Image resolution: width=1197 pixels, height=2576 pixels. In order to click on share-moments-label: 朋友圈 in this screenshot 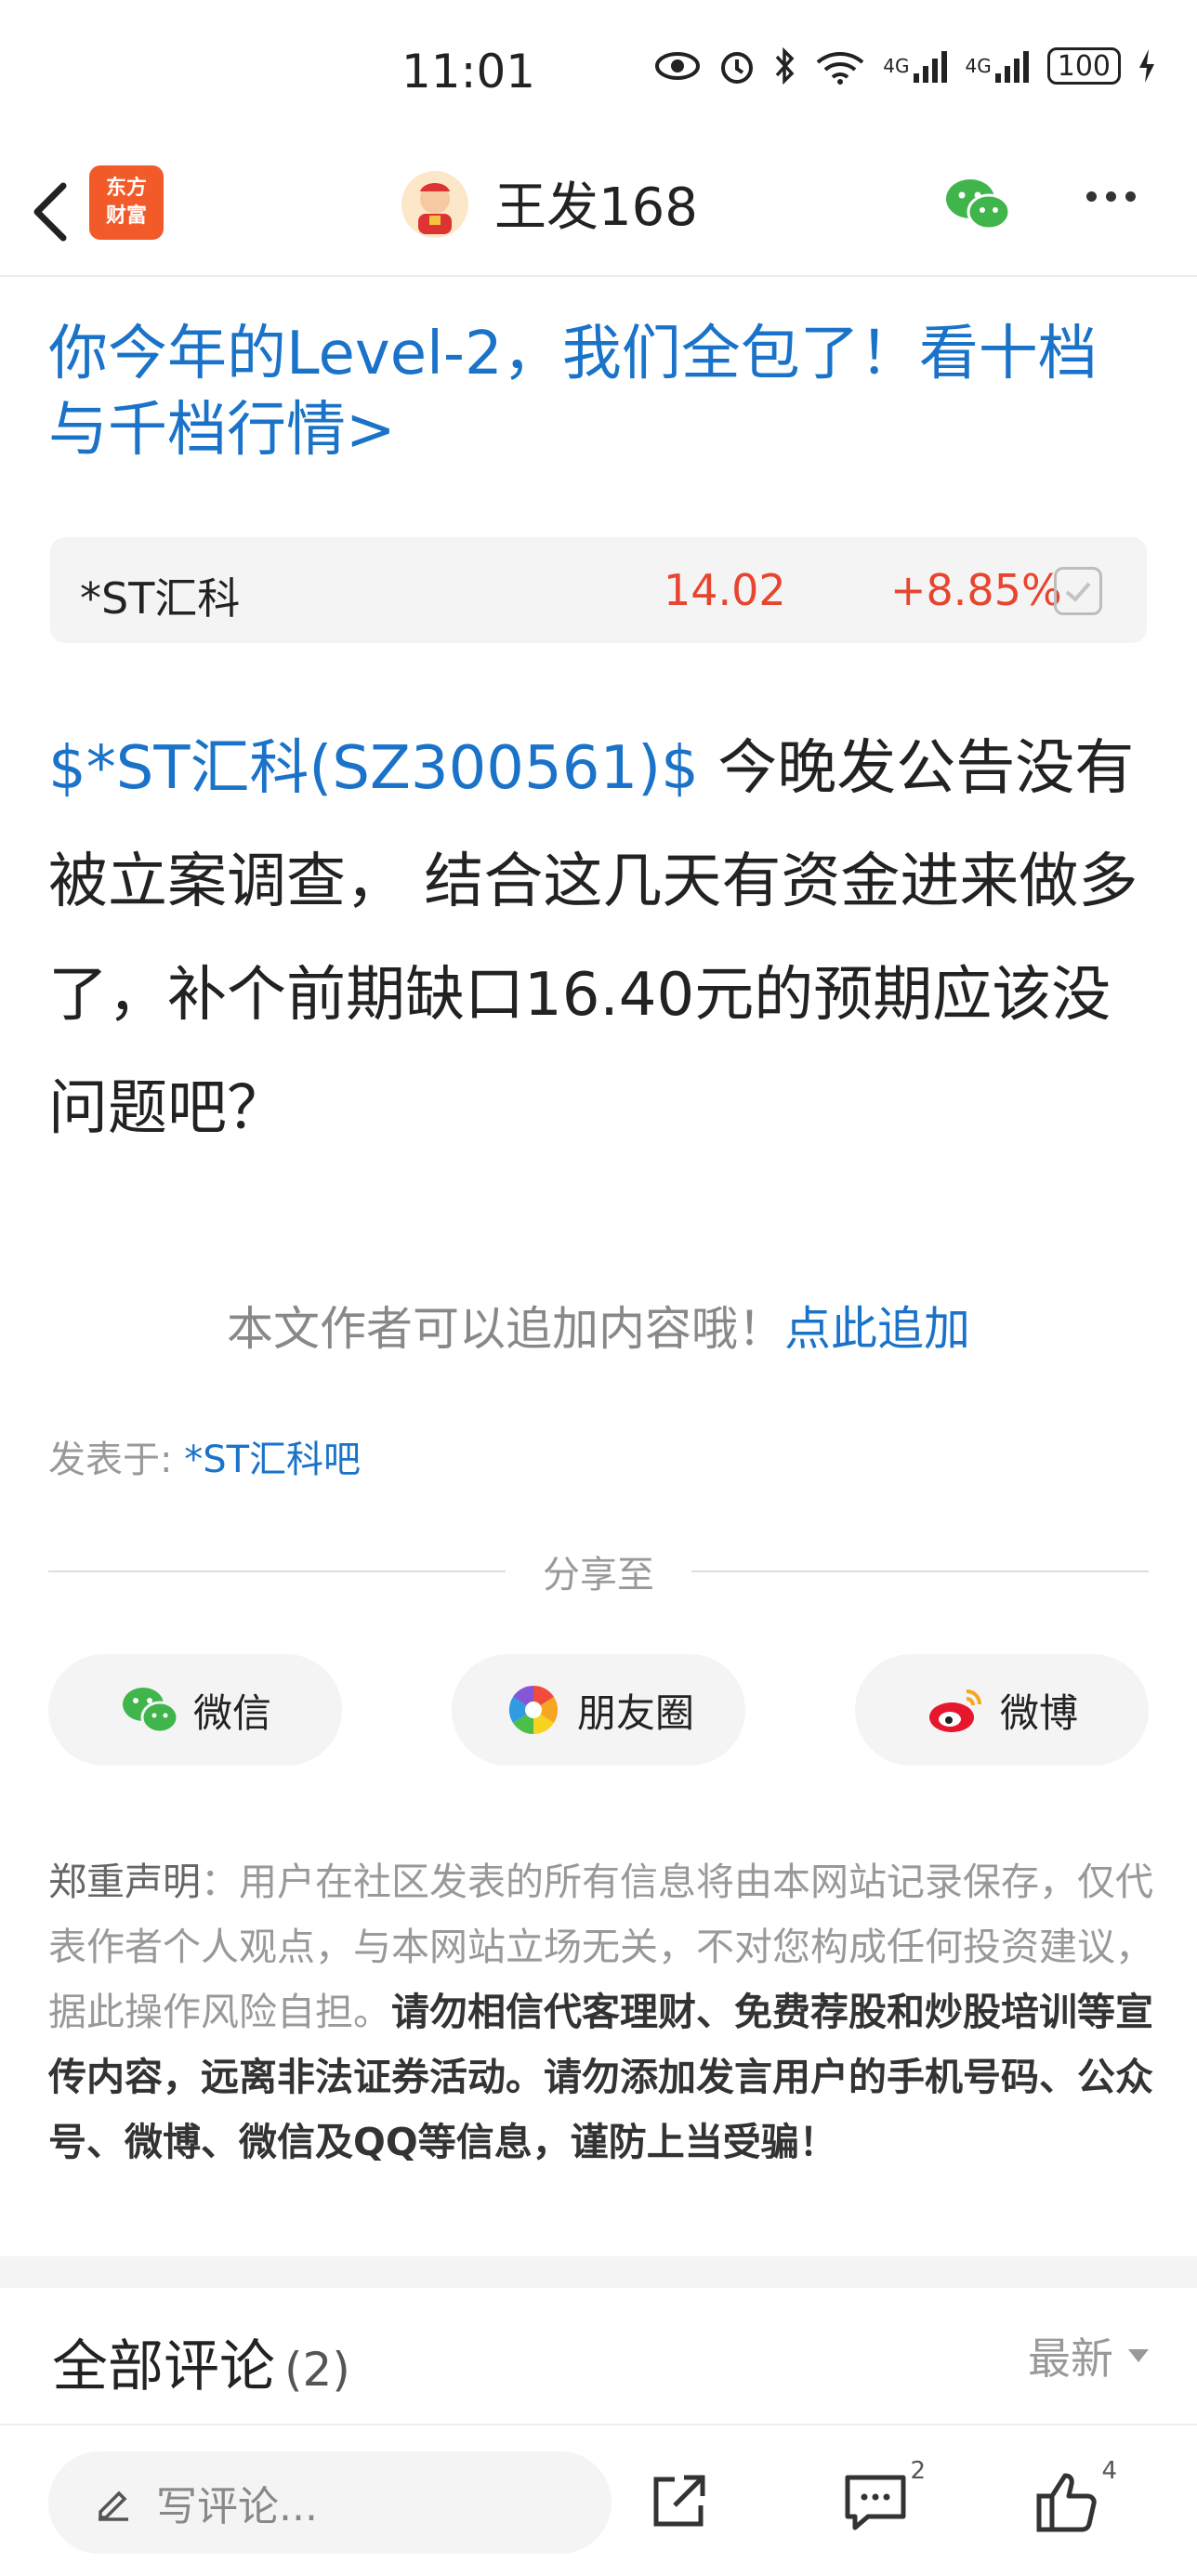, I will do `click(635, 1712)`.